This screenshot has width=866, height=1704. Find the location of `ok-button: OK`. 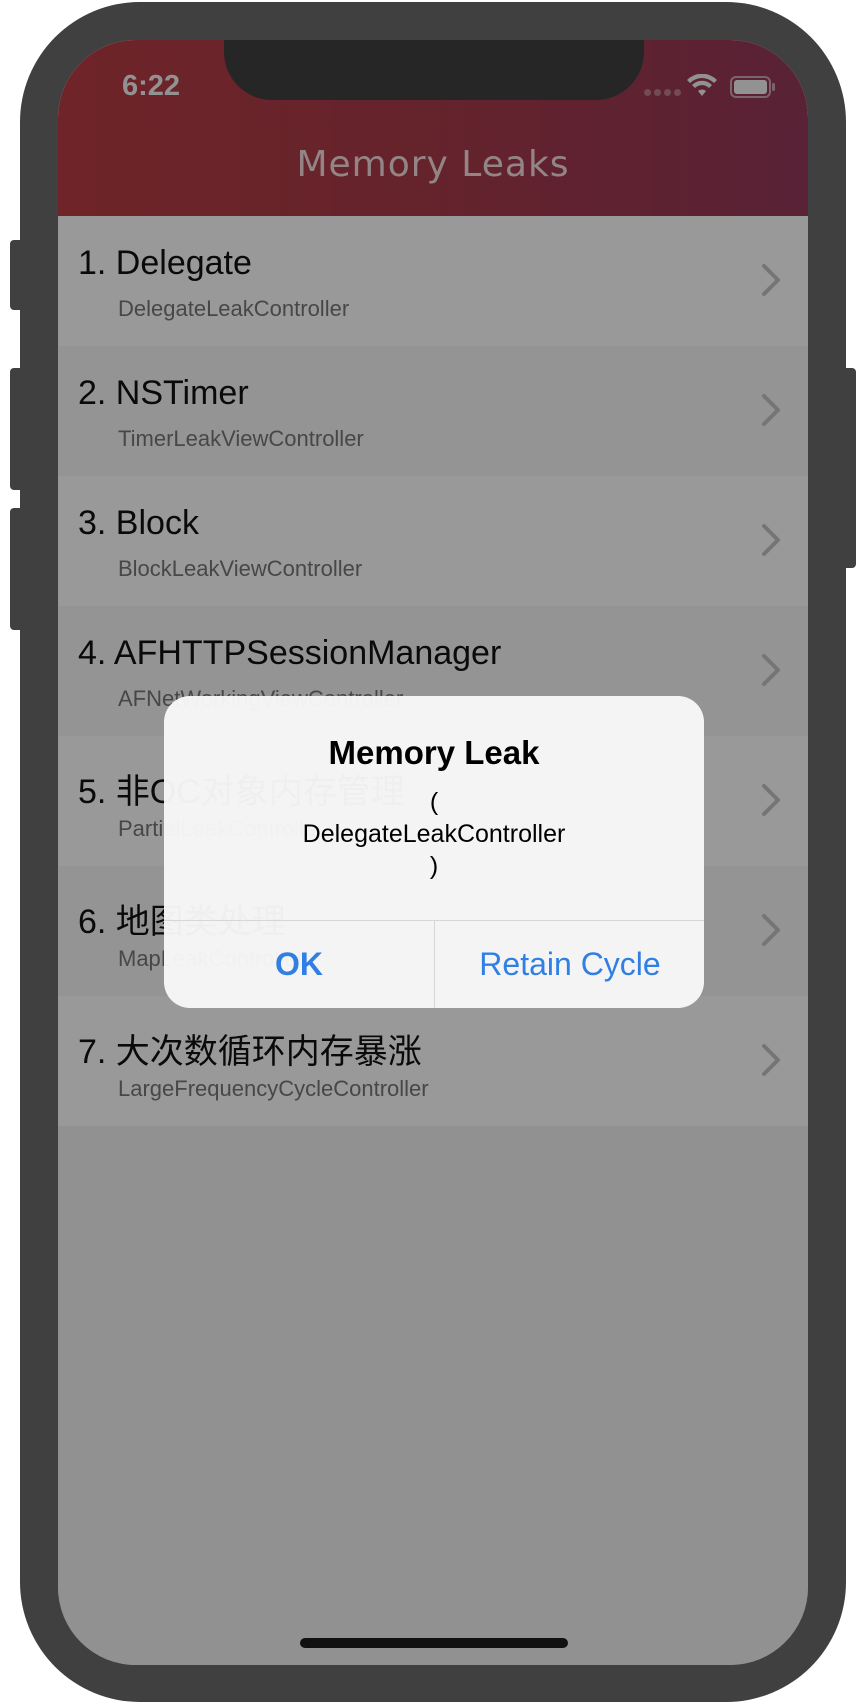

ok-button: OK is located at coordinates (299, 964).